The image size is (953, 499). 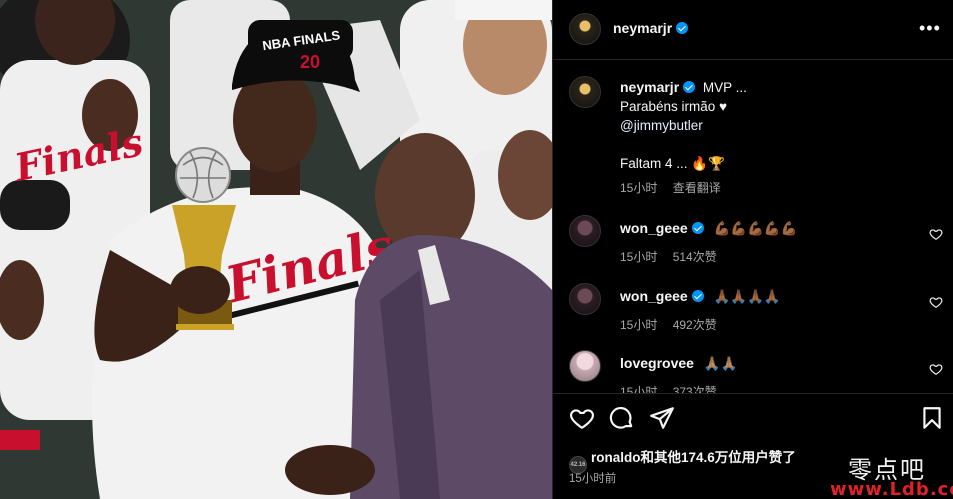 I want to click on translate-link: 查看翻译, so click(x=697, y=188).